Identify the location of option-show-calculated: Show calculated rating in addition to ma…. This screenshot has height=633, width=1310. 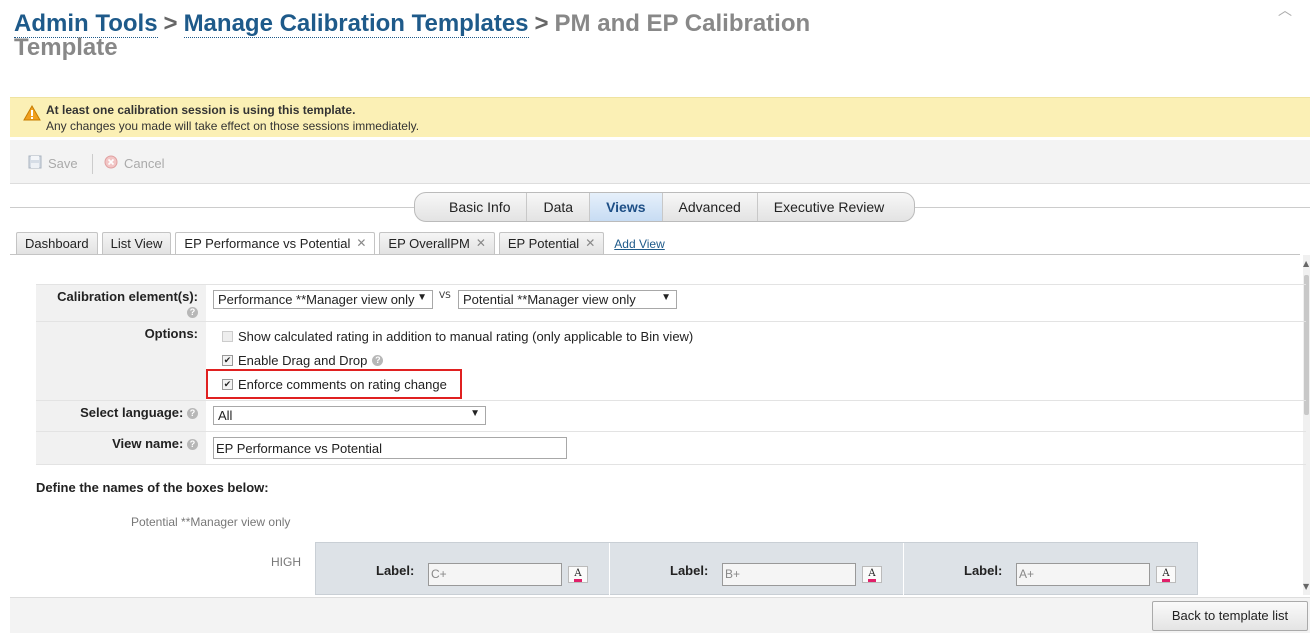
(457, 336).